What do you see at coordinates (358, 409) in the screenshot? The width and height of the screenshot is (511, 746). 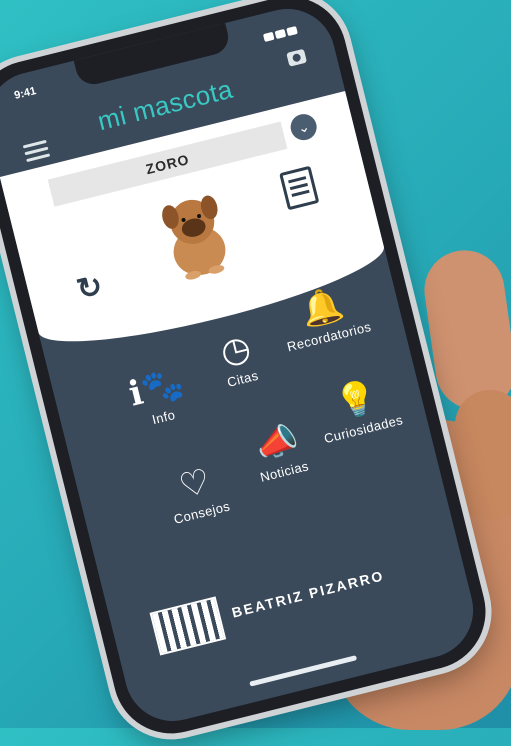 I see `menu-curiosidades: 💡 Curiosidades` at bounding box center [358, 409].